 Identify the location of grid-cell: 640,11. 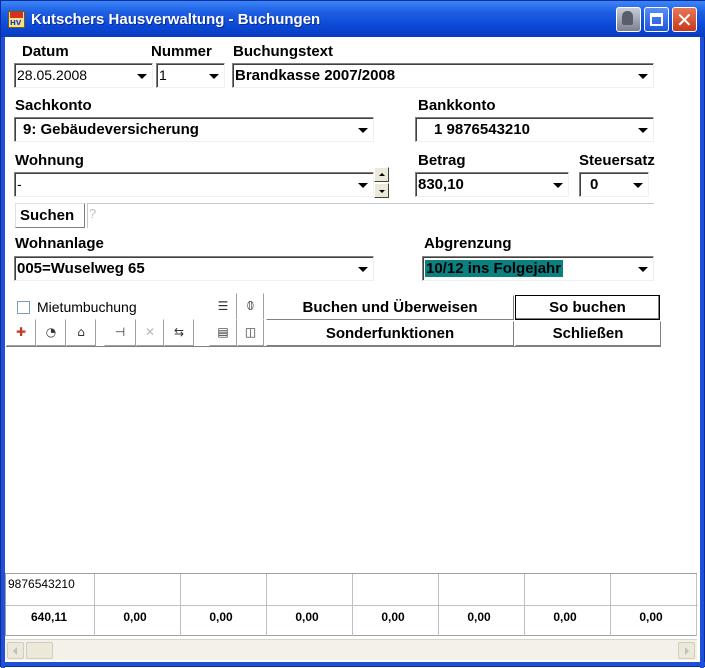
(49, 617).